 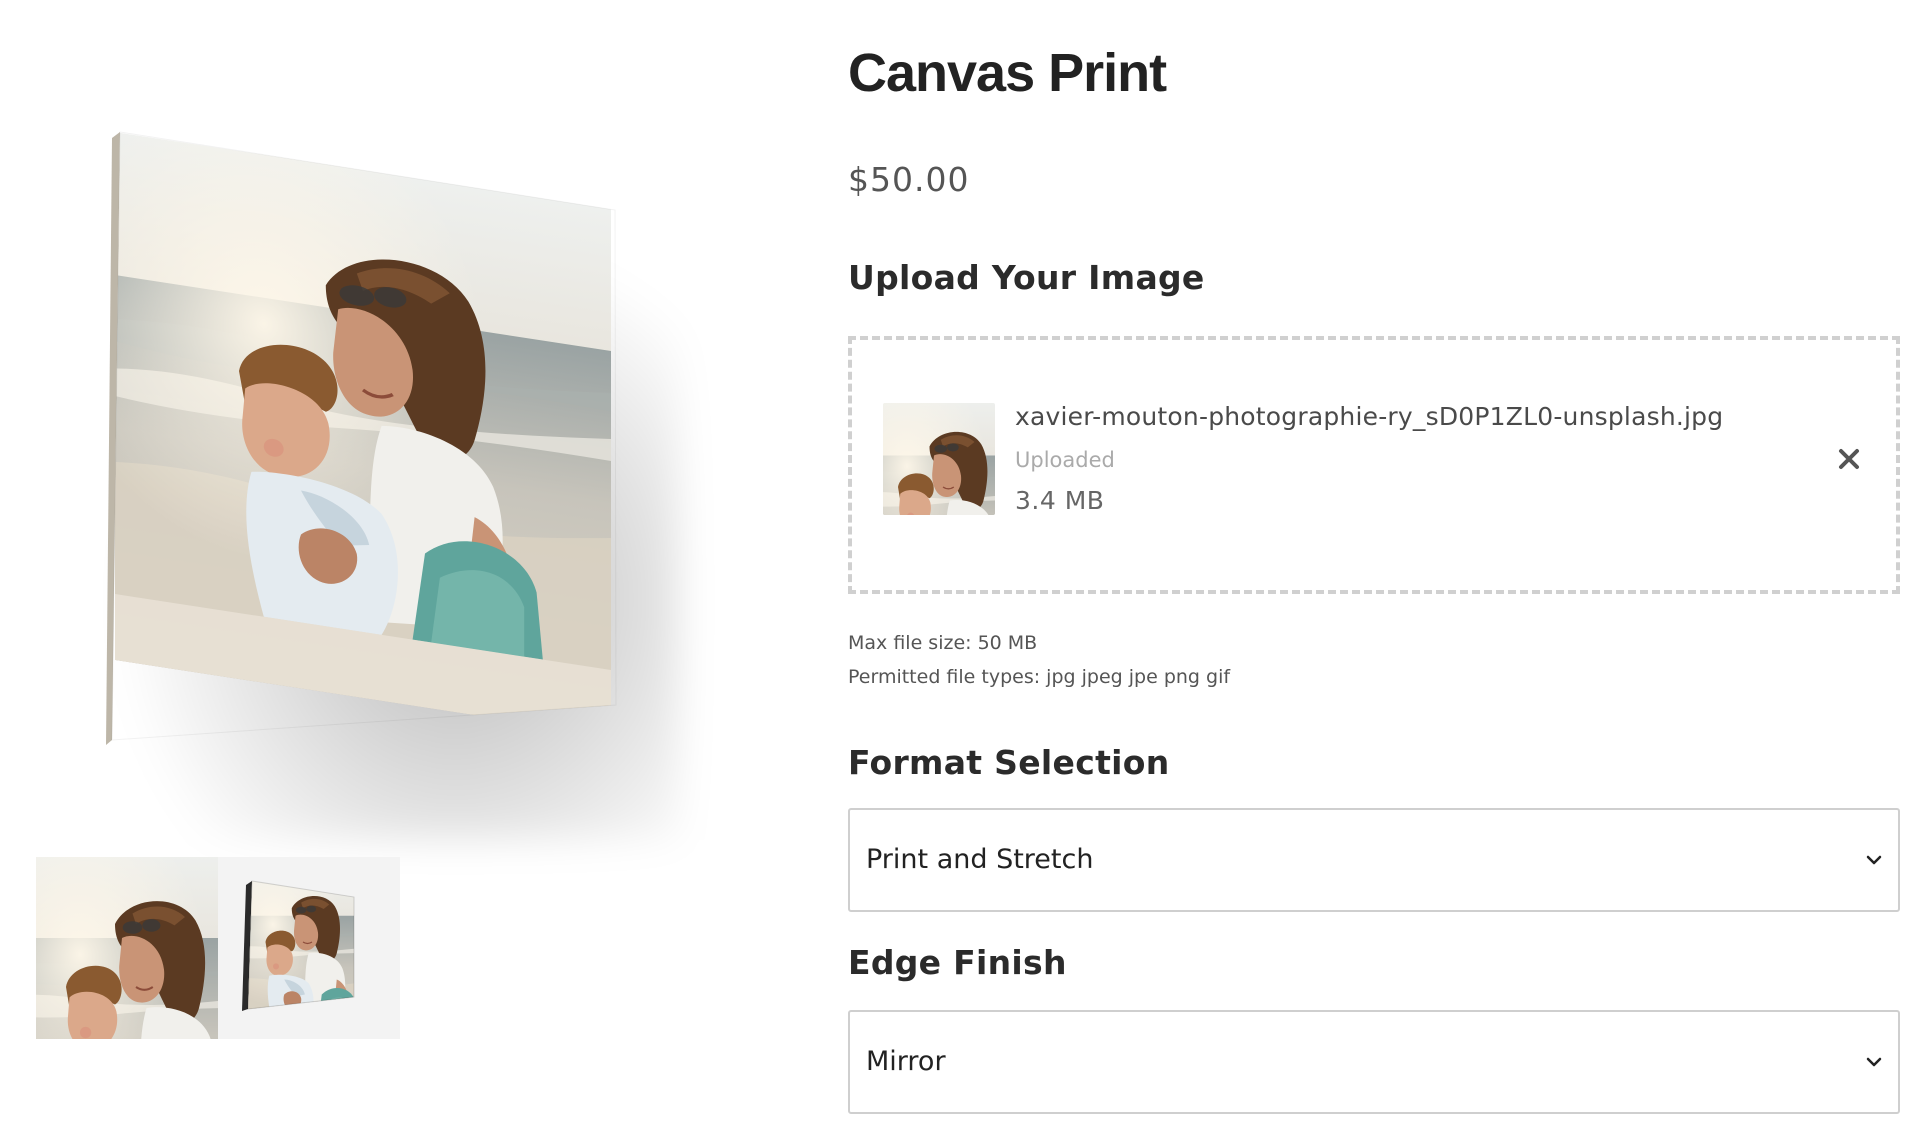 What do you see at coordinates (361, 438) in the screenshot?
I see `canvas-mockup` at bounding box center [361, 438].